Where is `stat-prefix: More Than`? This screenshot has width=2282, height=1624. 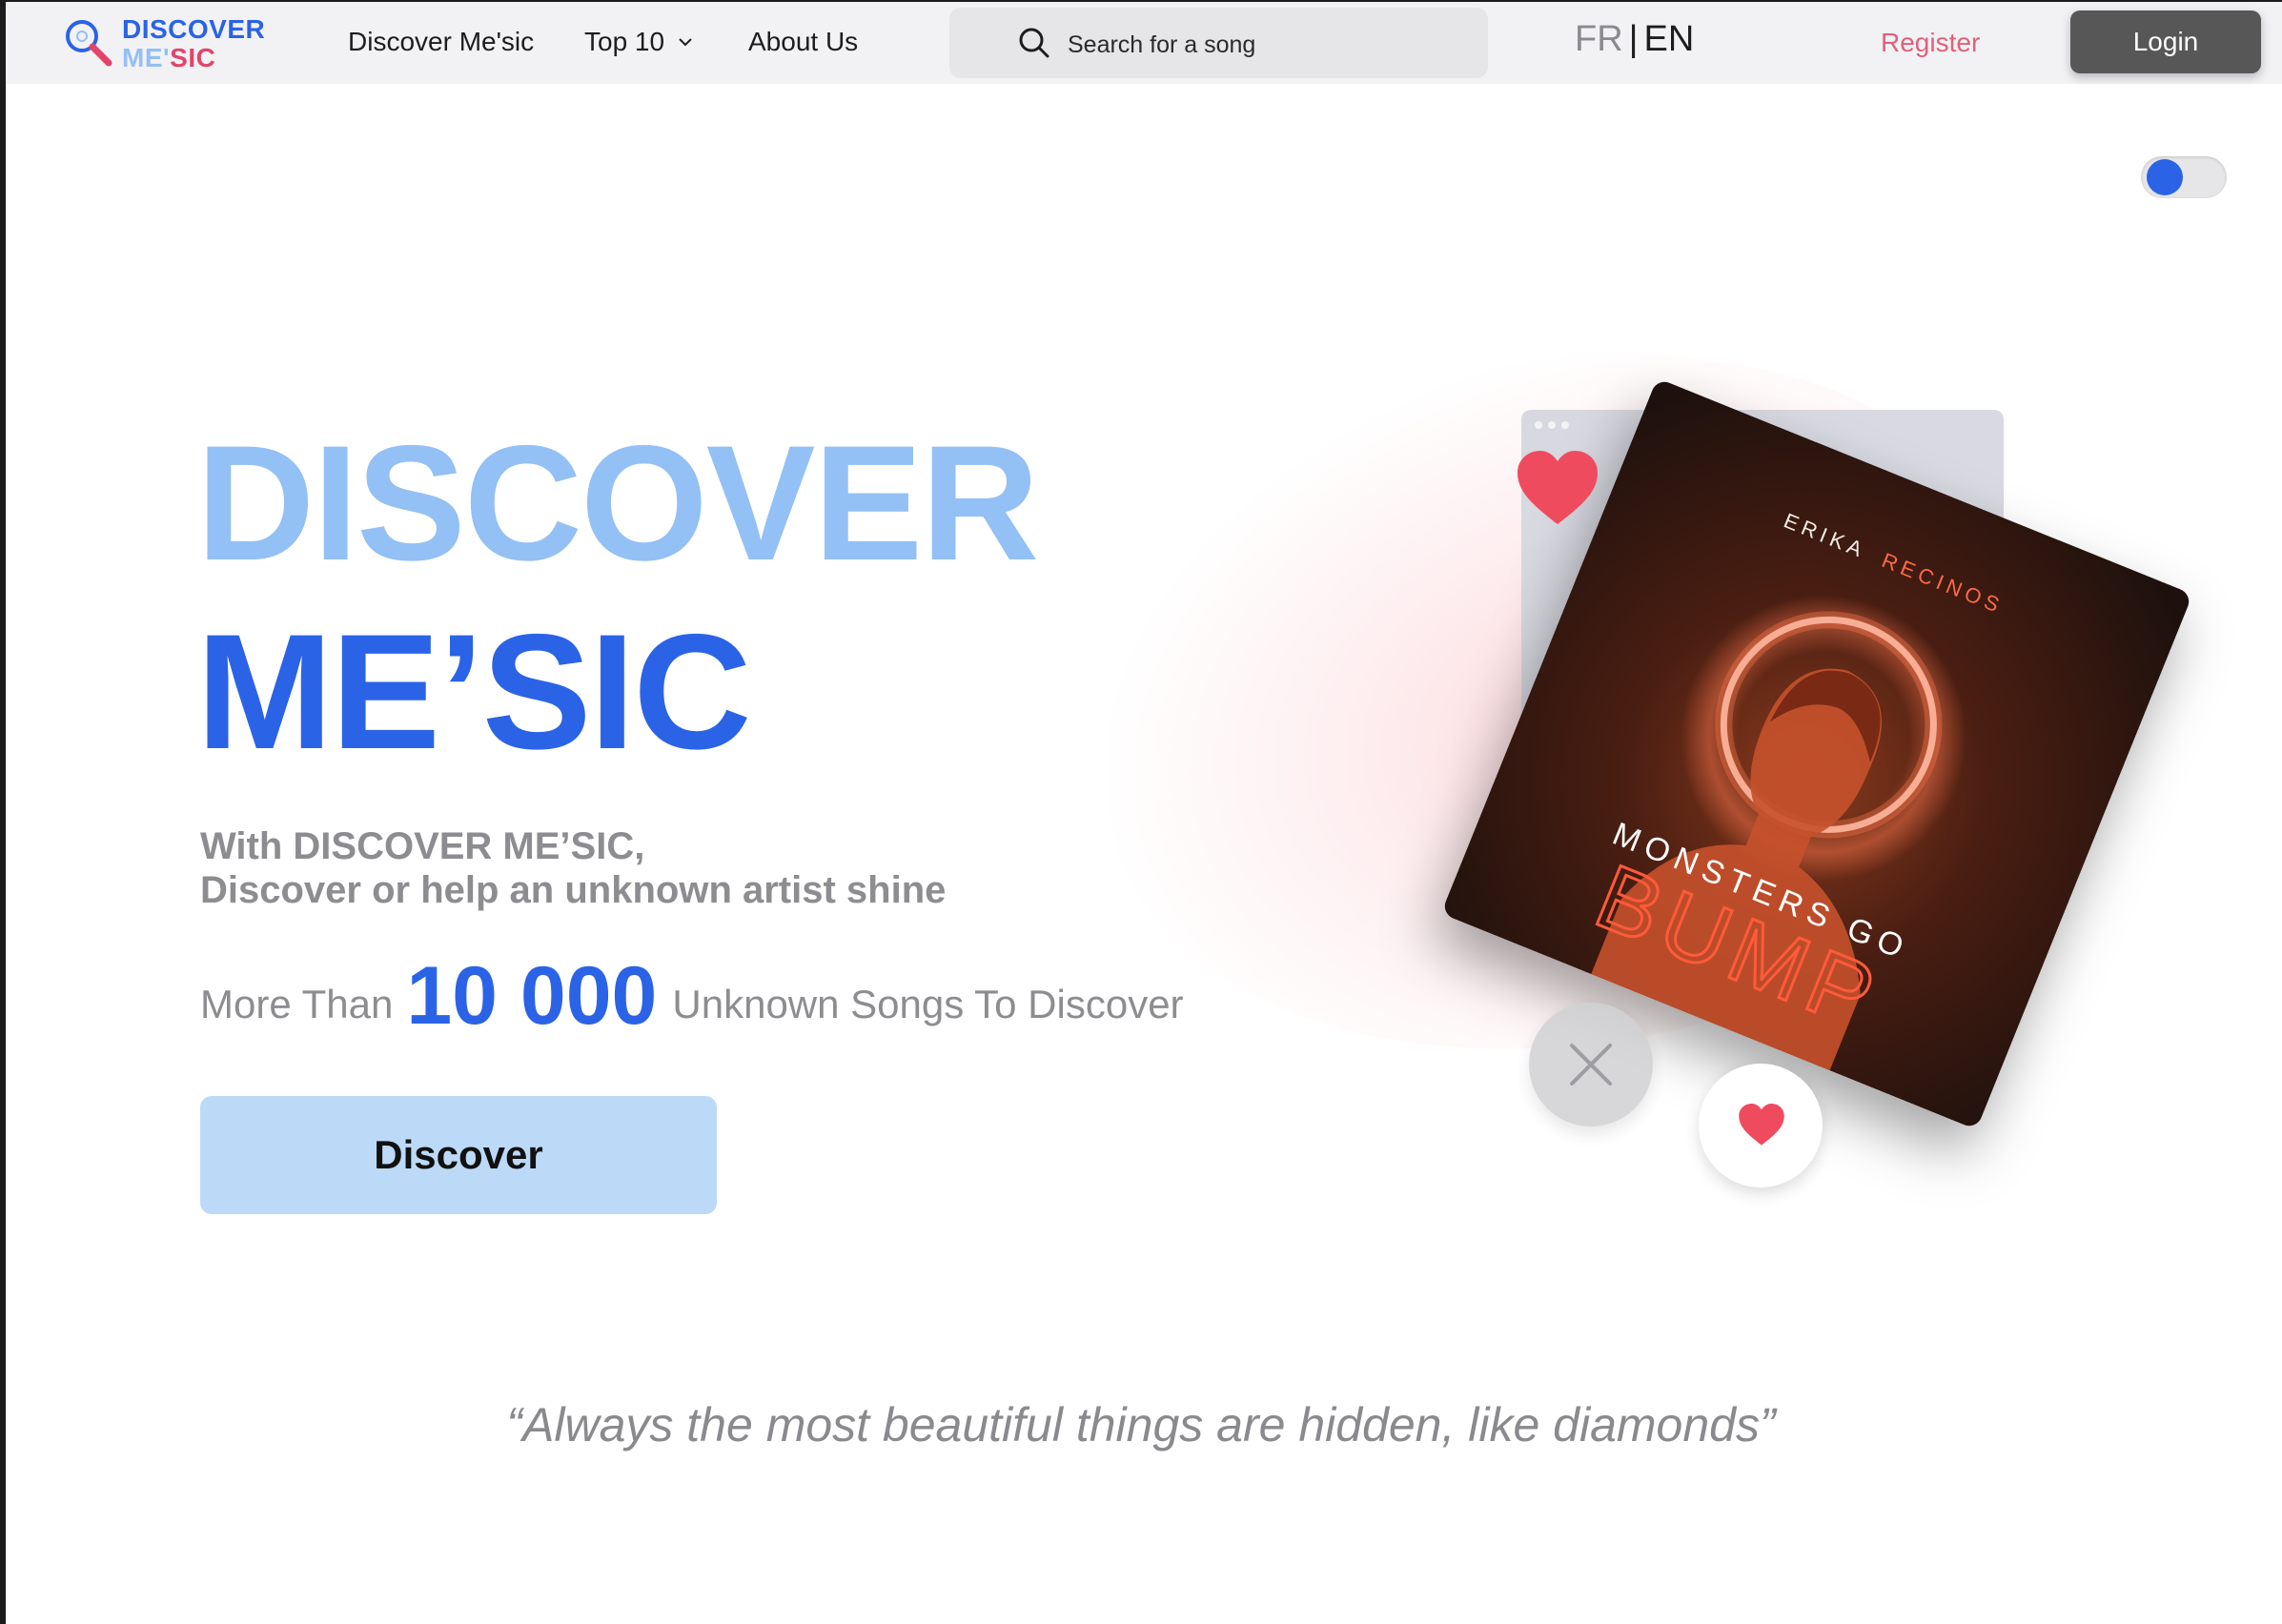 stat-prefix: More Than is located at coordinates (297, 1004).